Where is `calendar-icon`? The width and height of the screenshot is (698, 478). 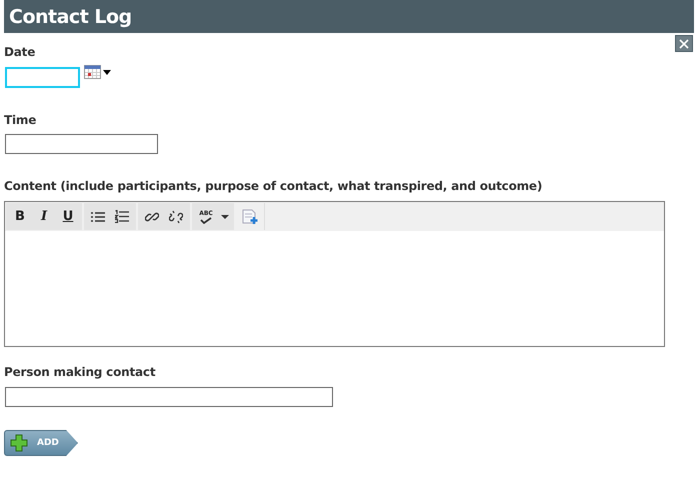
calendar-icon is located at coordinates (98, 72).